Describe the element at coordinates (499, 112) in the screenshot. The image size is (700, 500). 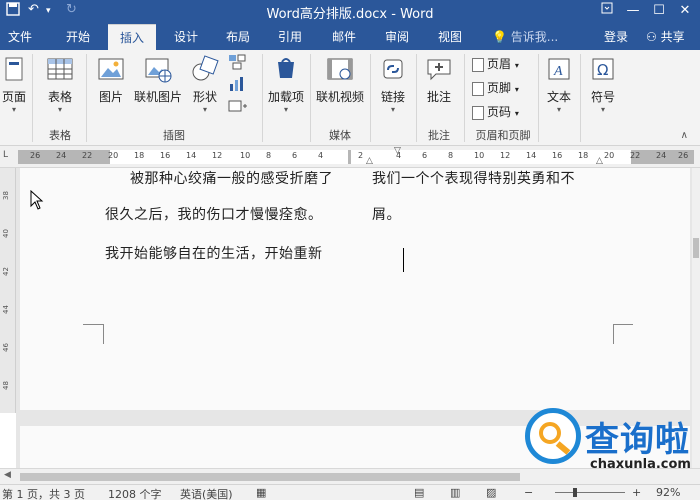
I see `page-number-label: 页码` at that location.